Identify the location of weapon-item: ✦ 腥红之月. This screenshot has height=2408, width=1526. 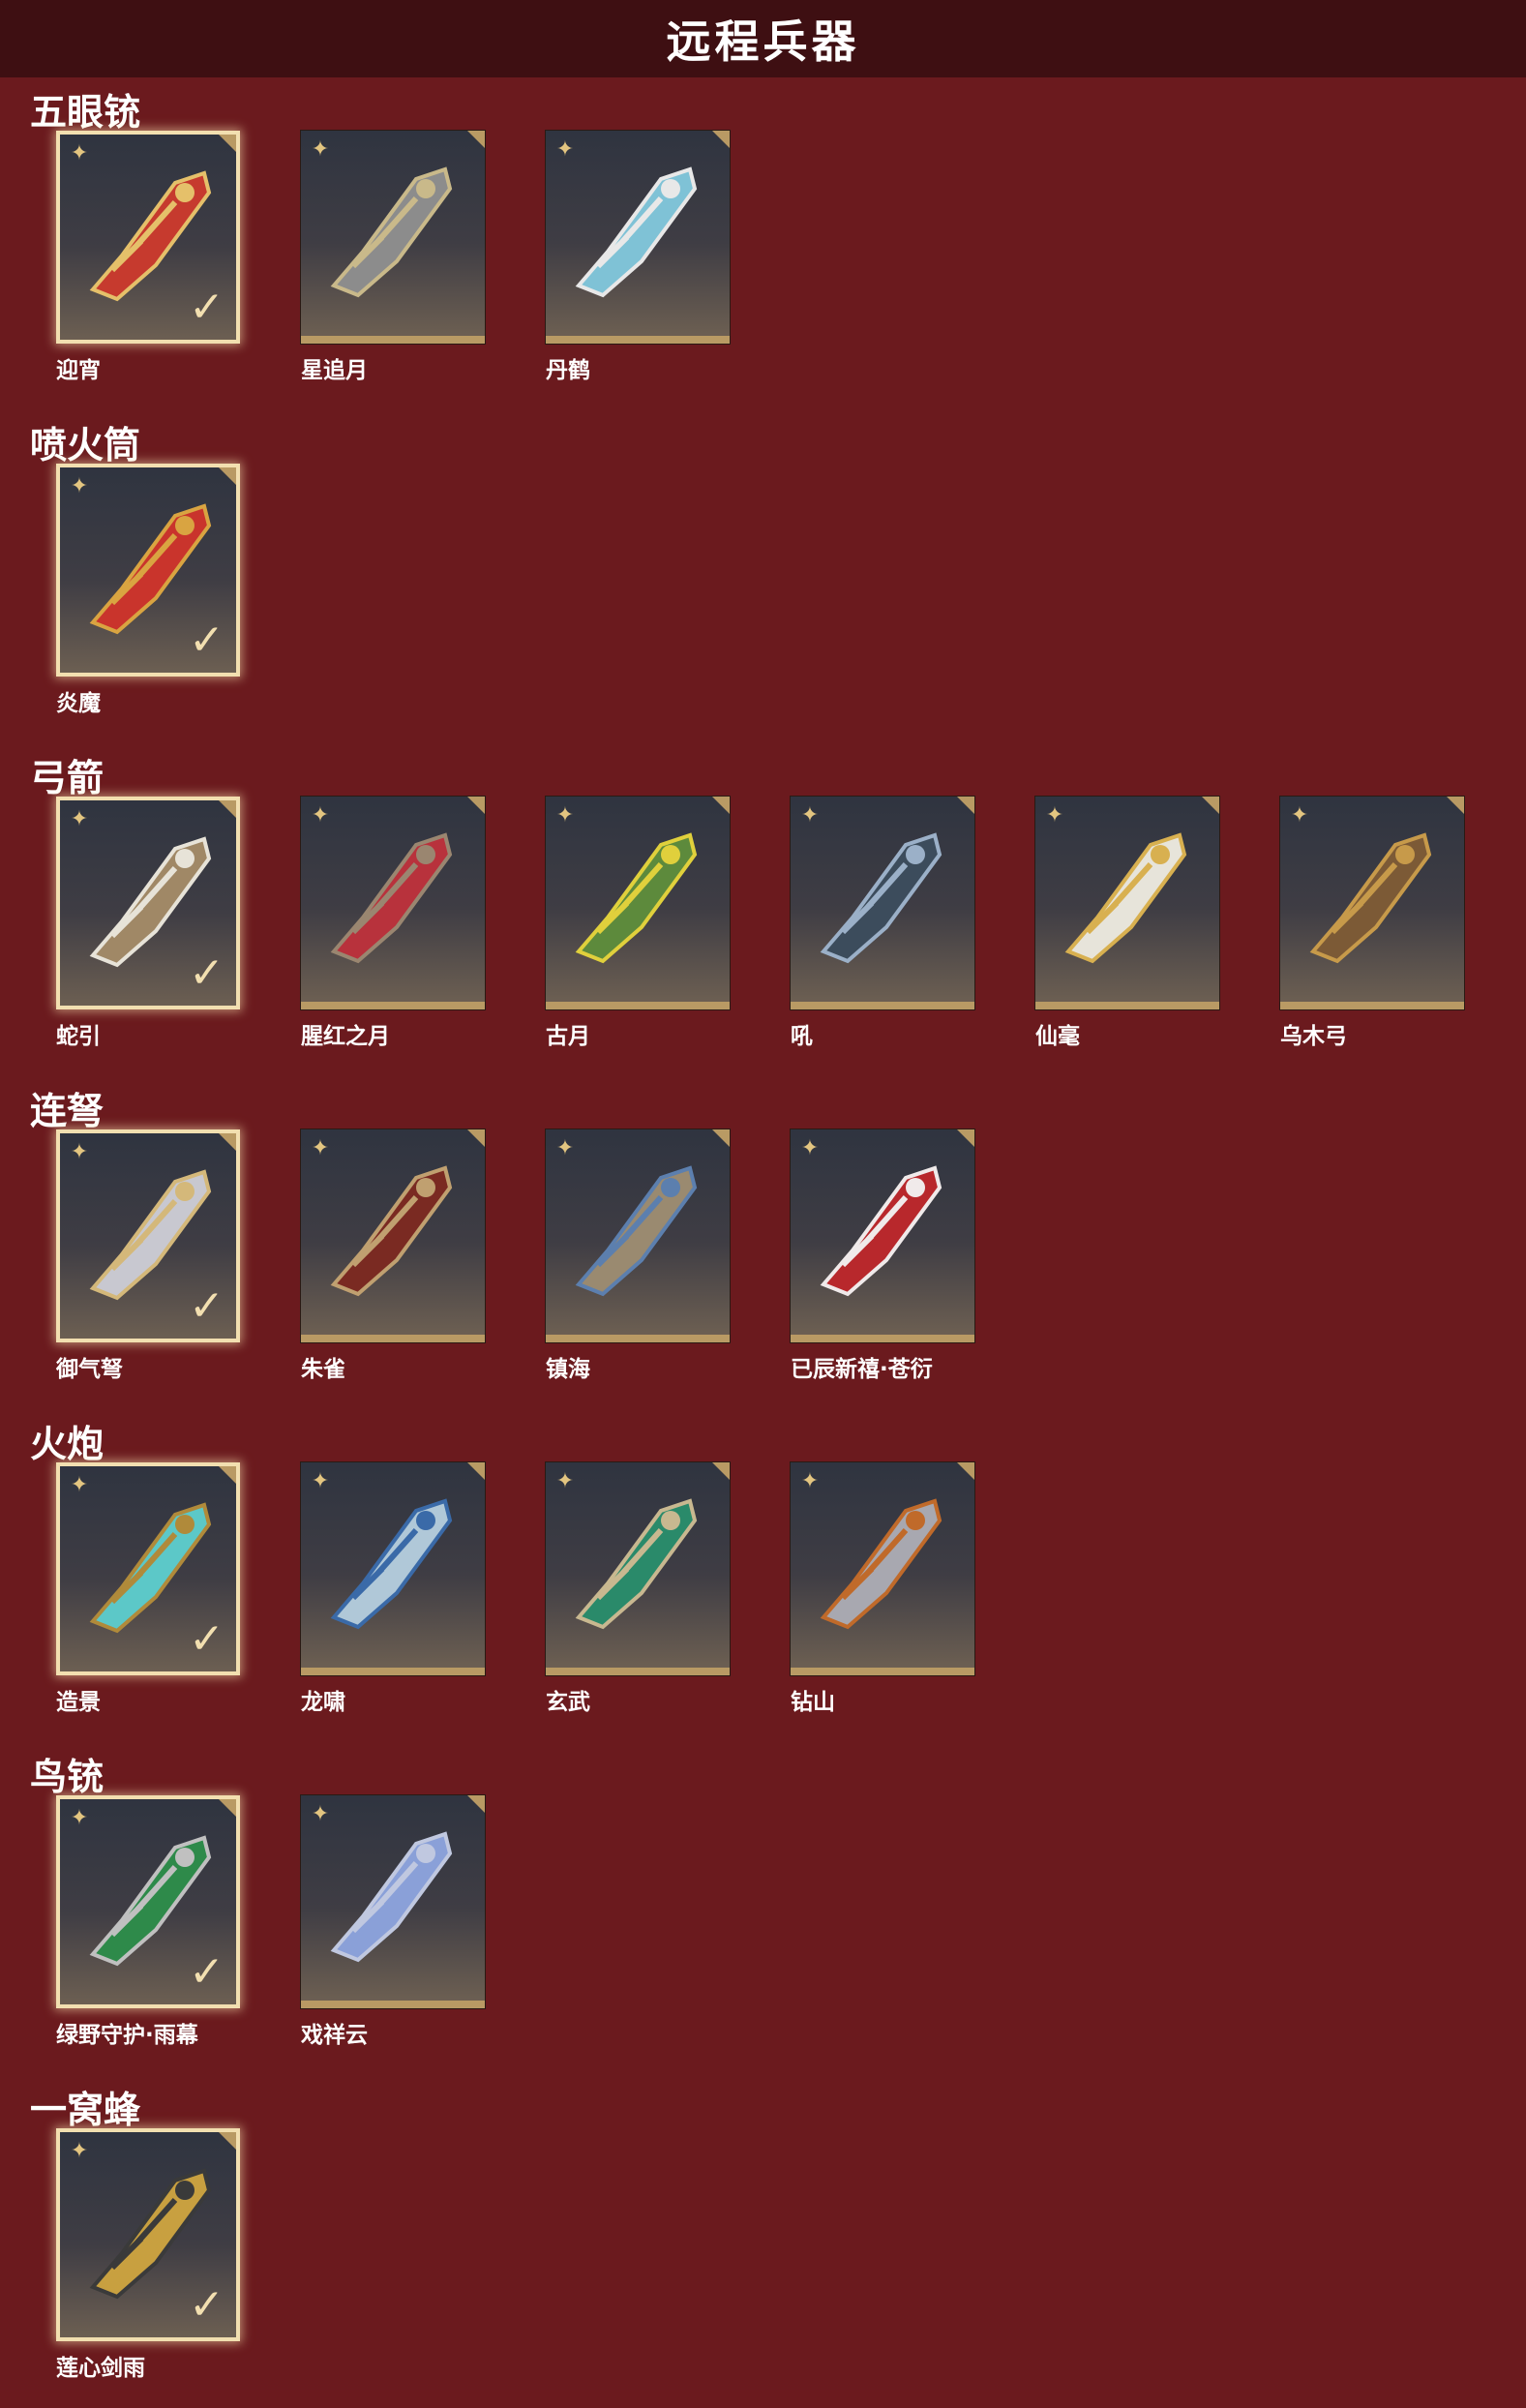
(396, 923).